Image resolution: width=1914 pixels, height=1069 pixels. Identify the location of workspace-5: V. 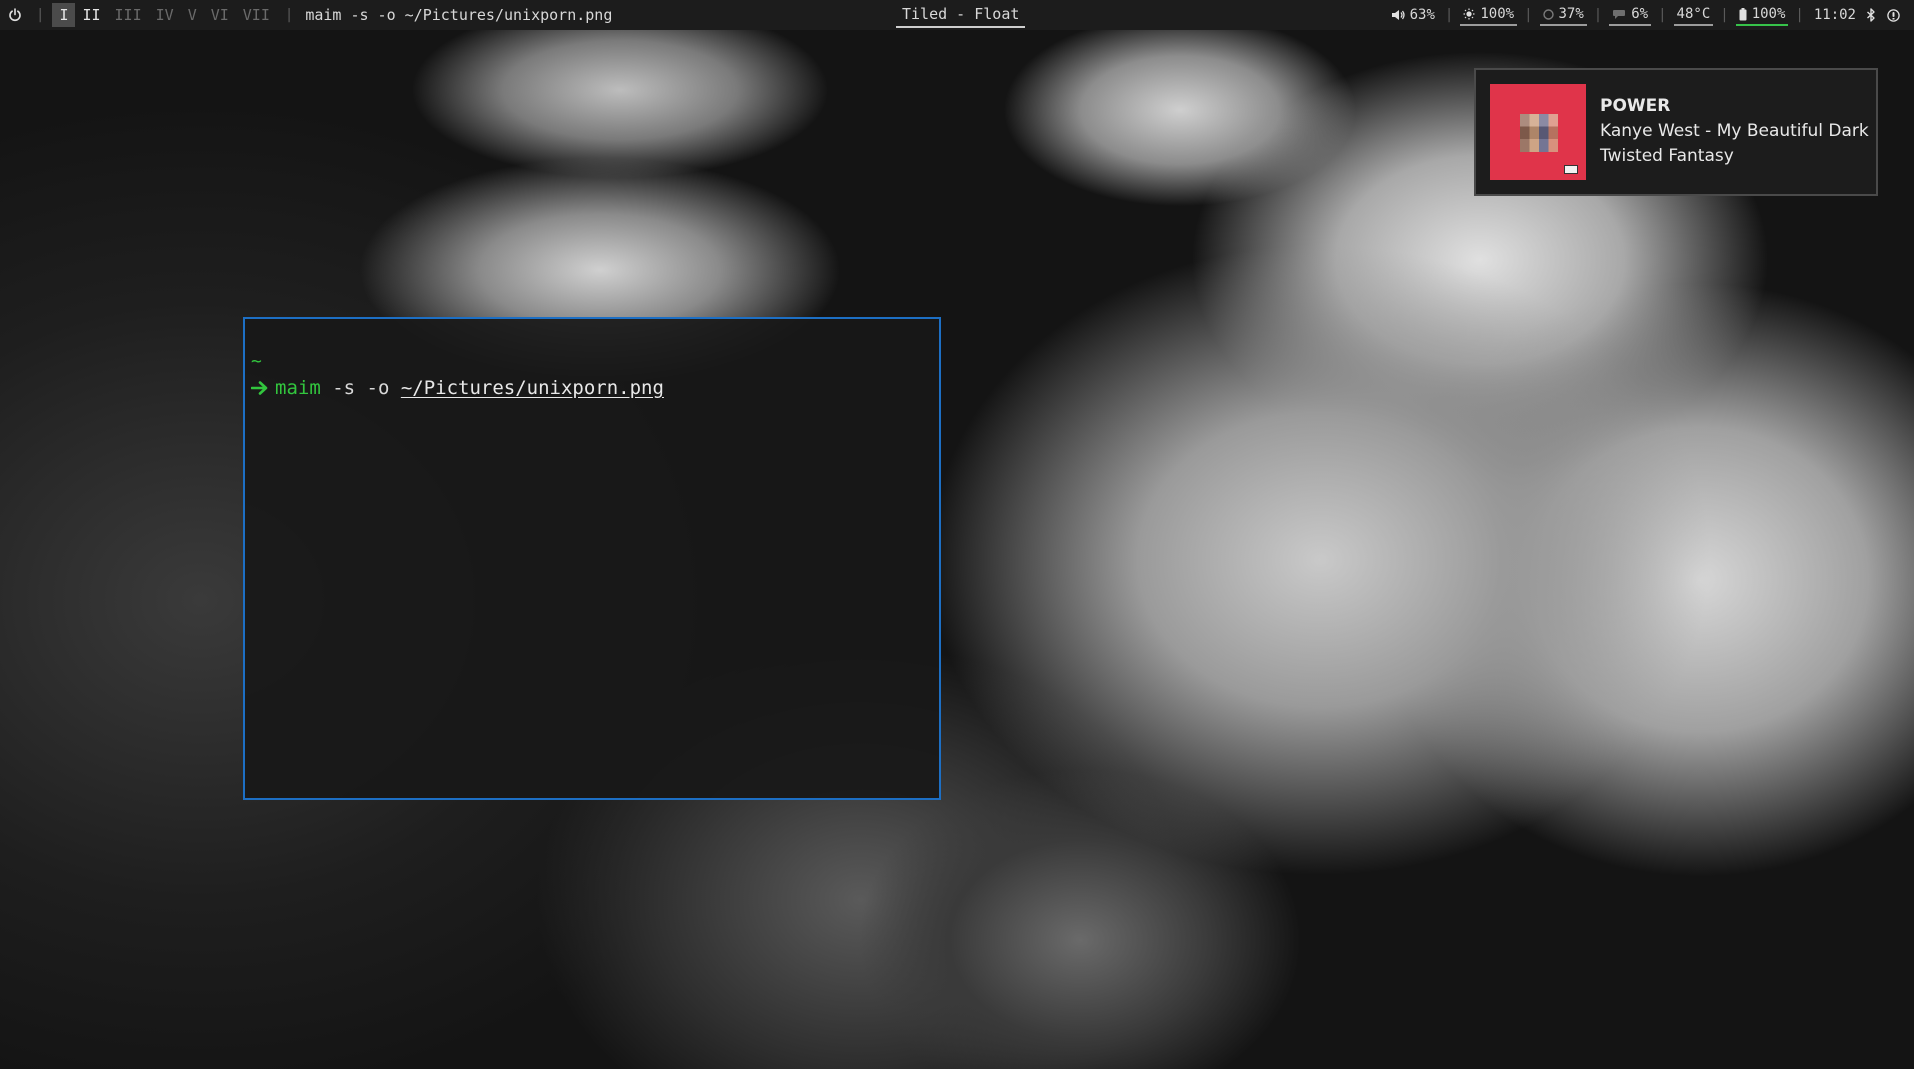
(192, 15).